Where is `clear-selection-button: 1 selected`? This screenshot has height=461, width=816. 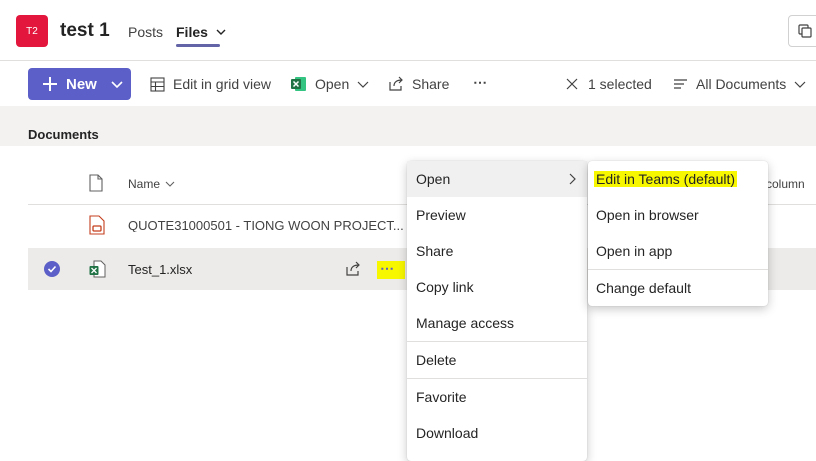 clear-selection-button: 1 selected is located at coordinates (609, 84).